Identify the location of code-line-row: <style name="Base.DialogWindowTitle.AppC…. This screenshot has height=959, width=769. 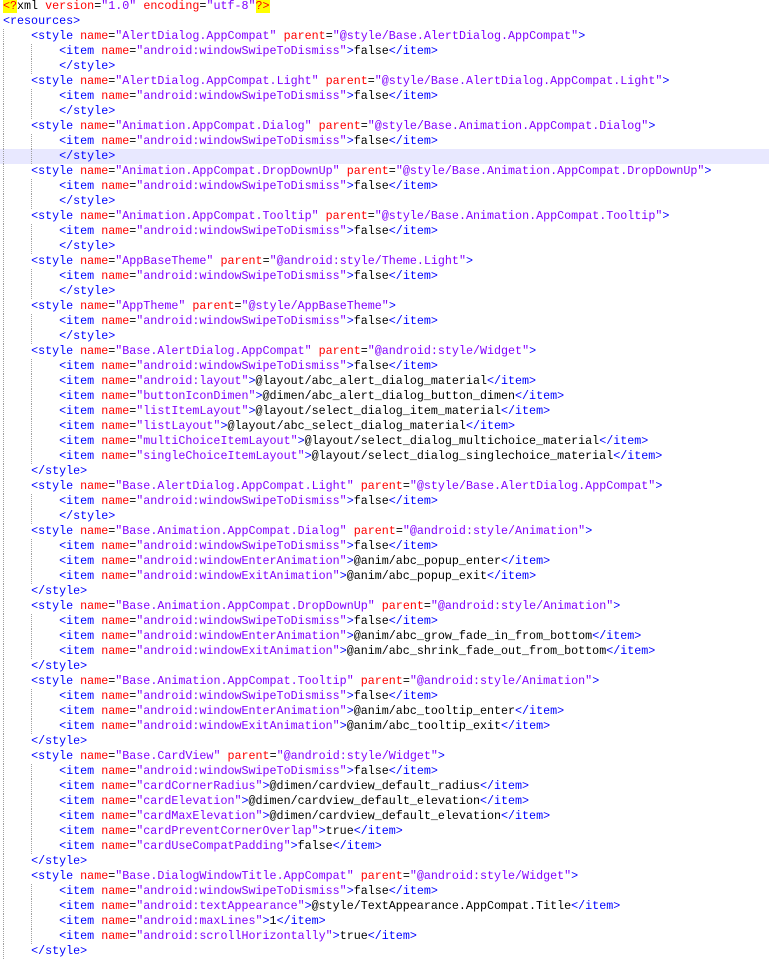
(386, 876).